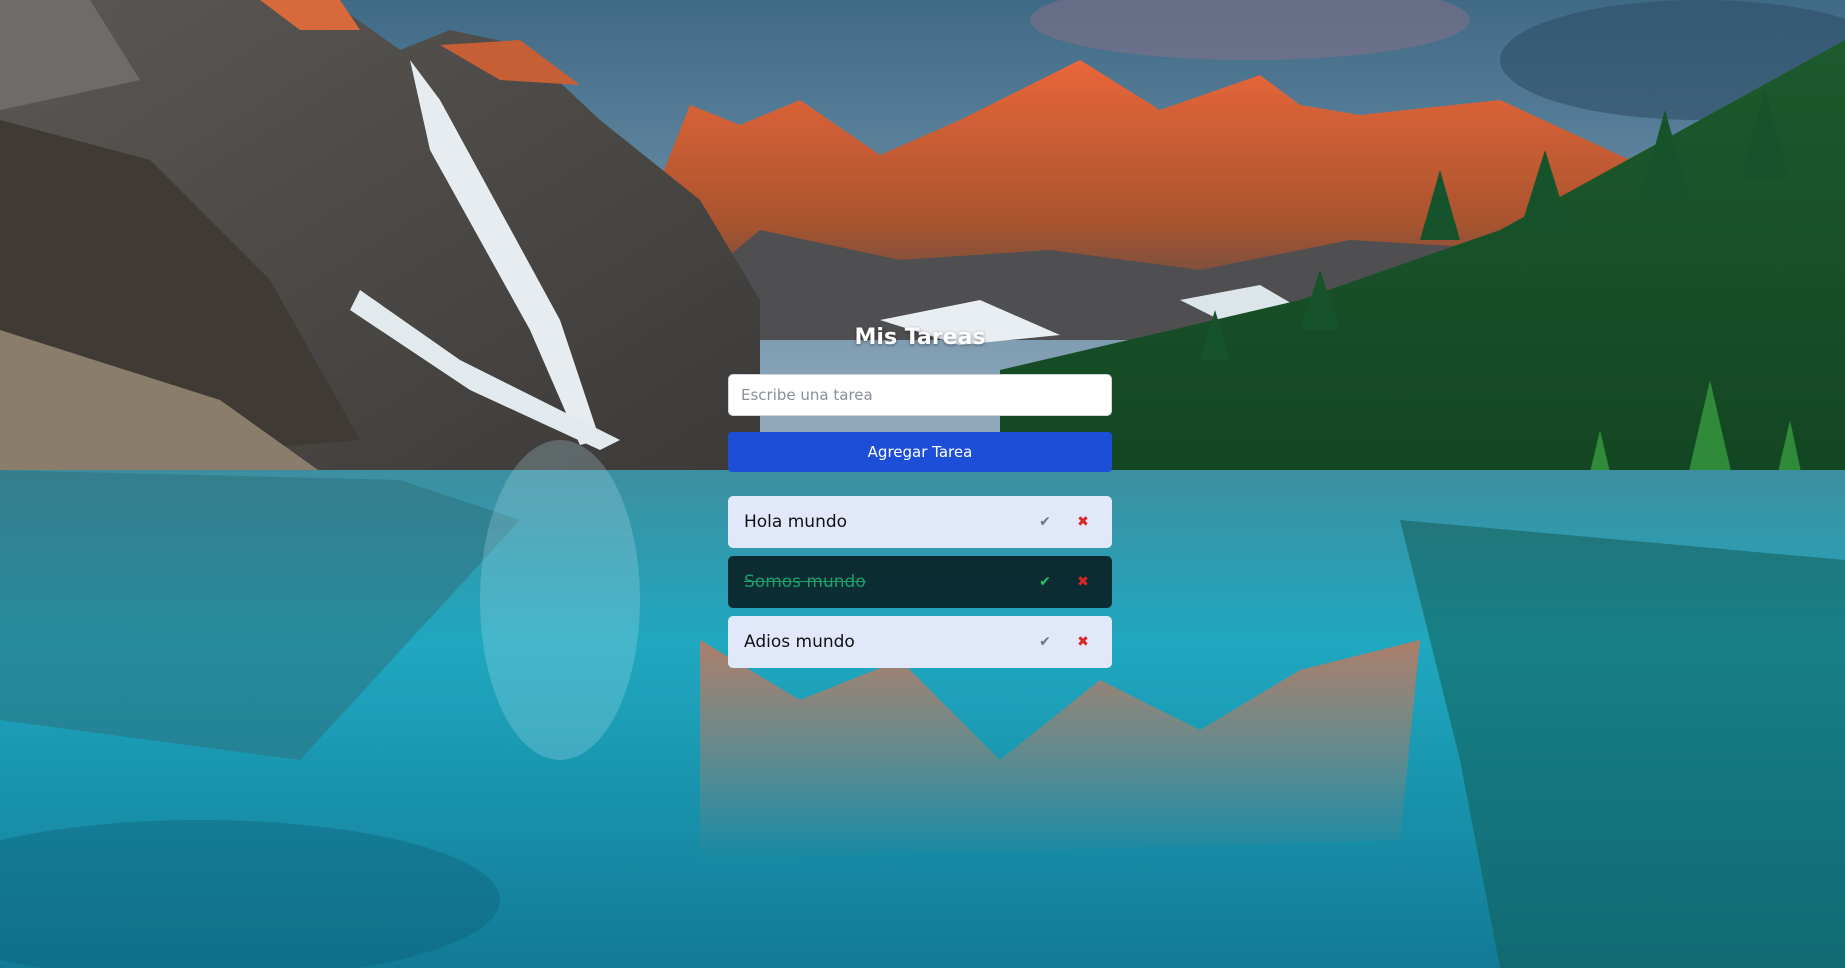 This screenshot has height=968, width=1845. What do you see at coordinates (920, 642) in the screenshot?
I see `task-item: Adios mundo ✔ ✖` at bounding box center [920, 642].